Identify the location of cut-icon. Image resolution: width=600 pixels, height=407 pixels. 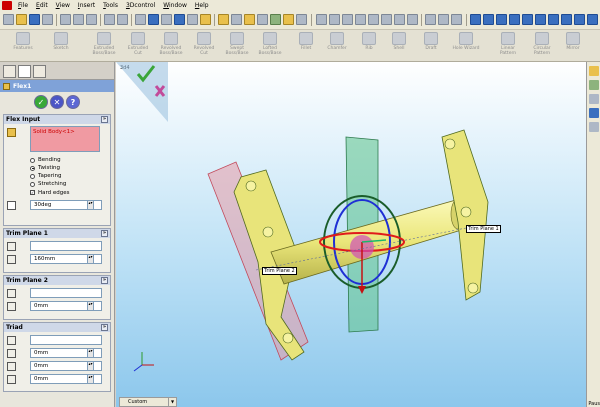
(65, 19).